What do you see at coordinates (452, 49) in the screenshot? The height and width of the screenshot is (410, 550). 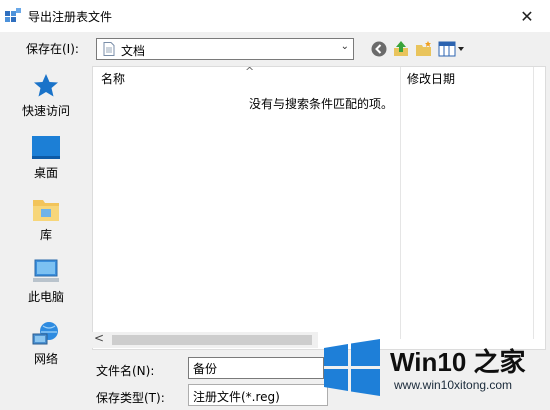 I see `view-menu-icon` at bounding box center [452, 49].